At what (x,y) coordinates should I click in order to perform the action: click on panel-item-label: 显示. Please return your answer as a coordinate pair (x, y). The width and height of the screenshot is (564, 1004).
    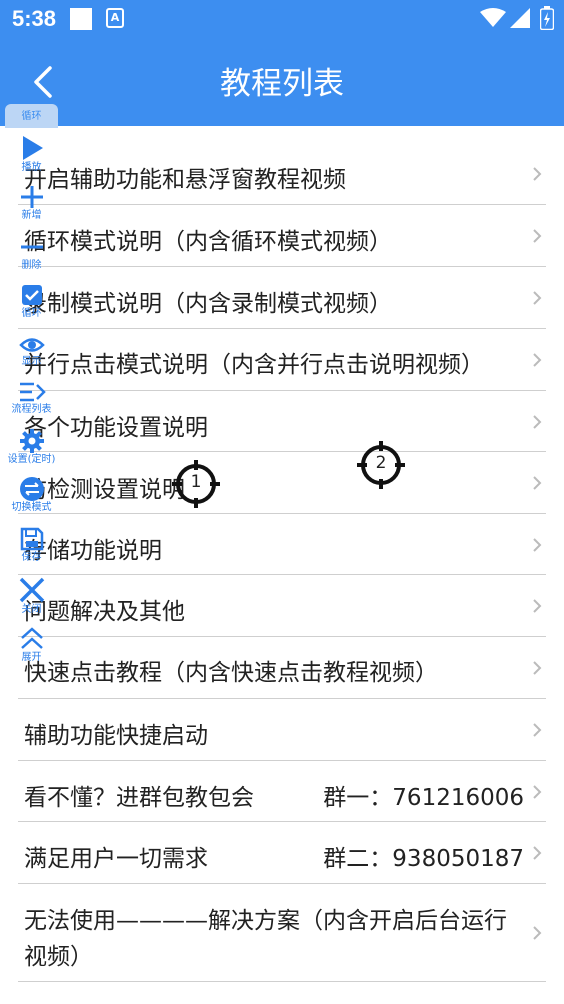
    Looking at the image, I should click on (31, 361).